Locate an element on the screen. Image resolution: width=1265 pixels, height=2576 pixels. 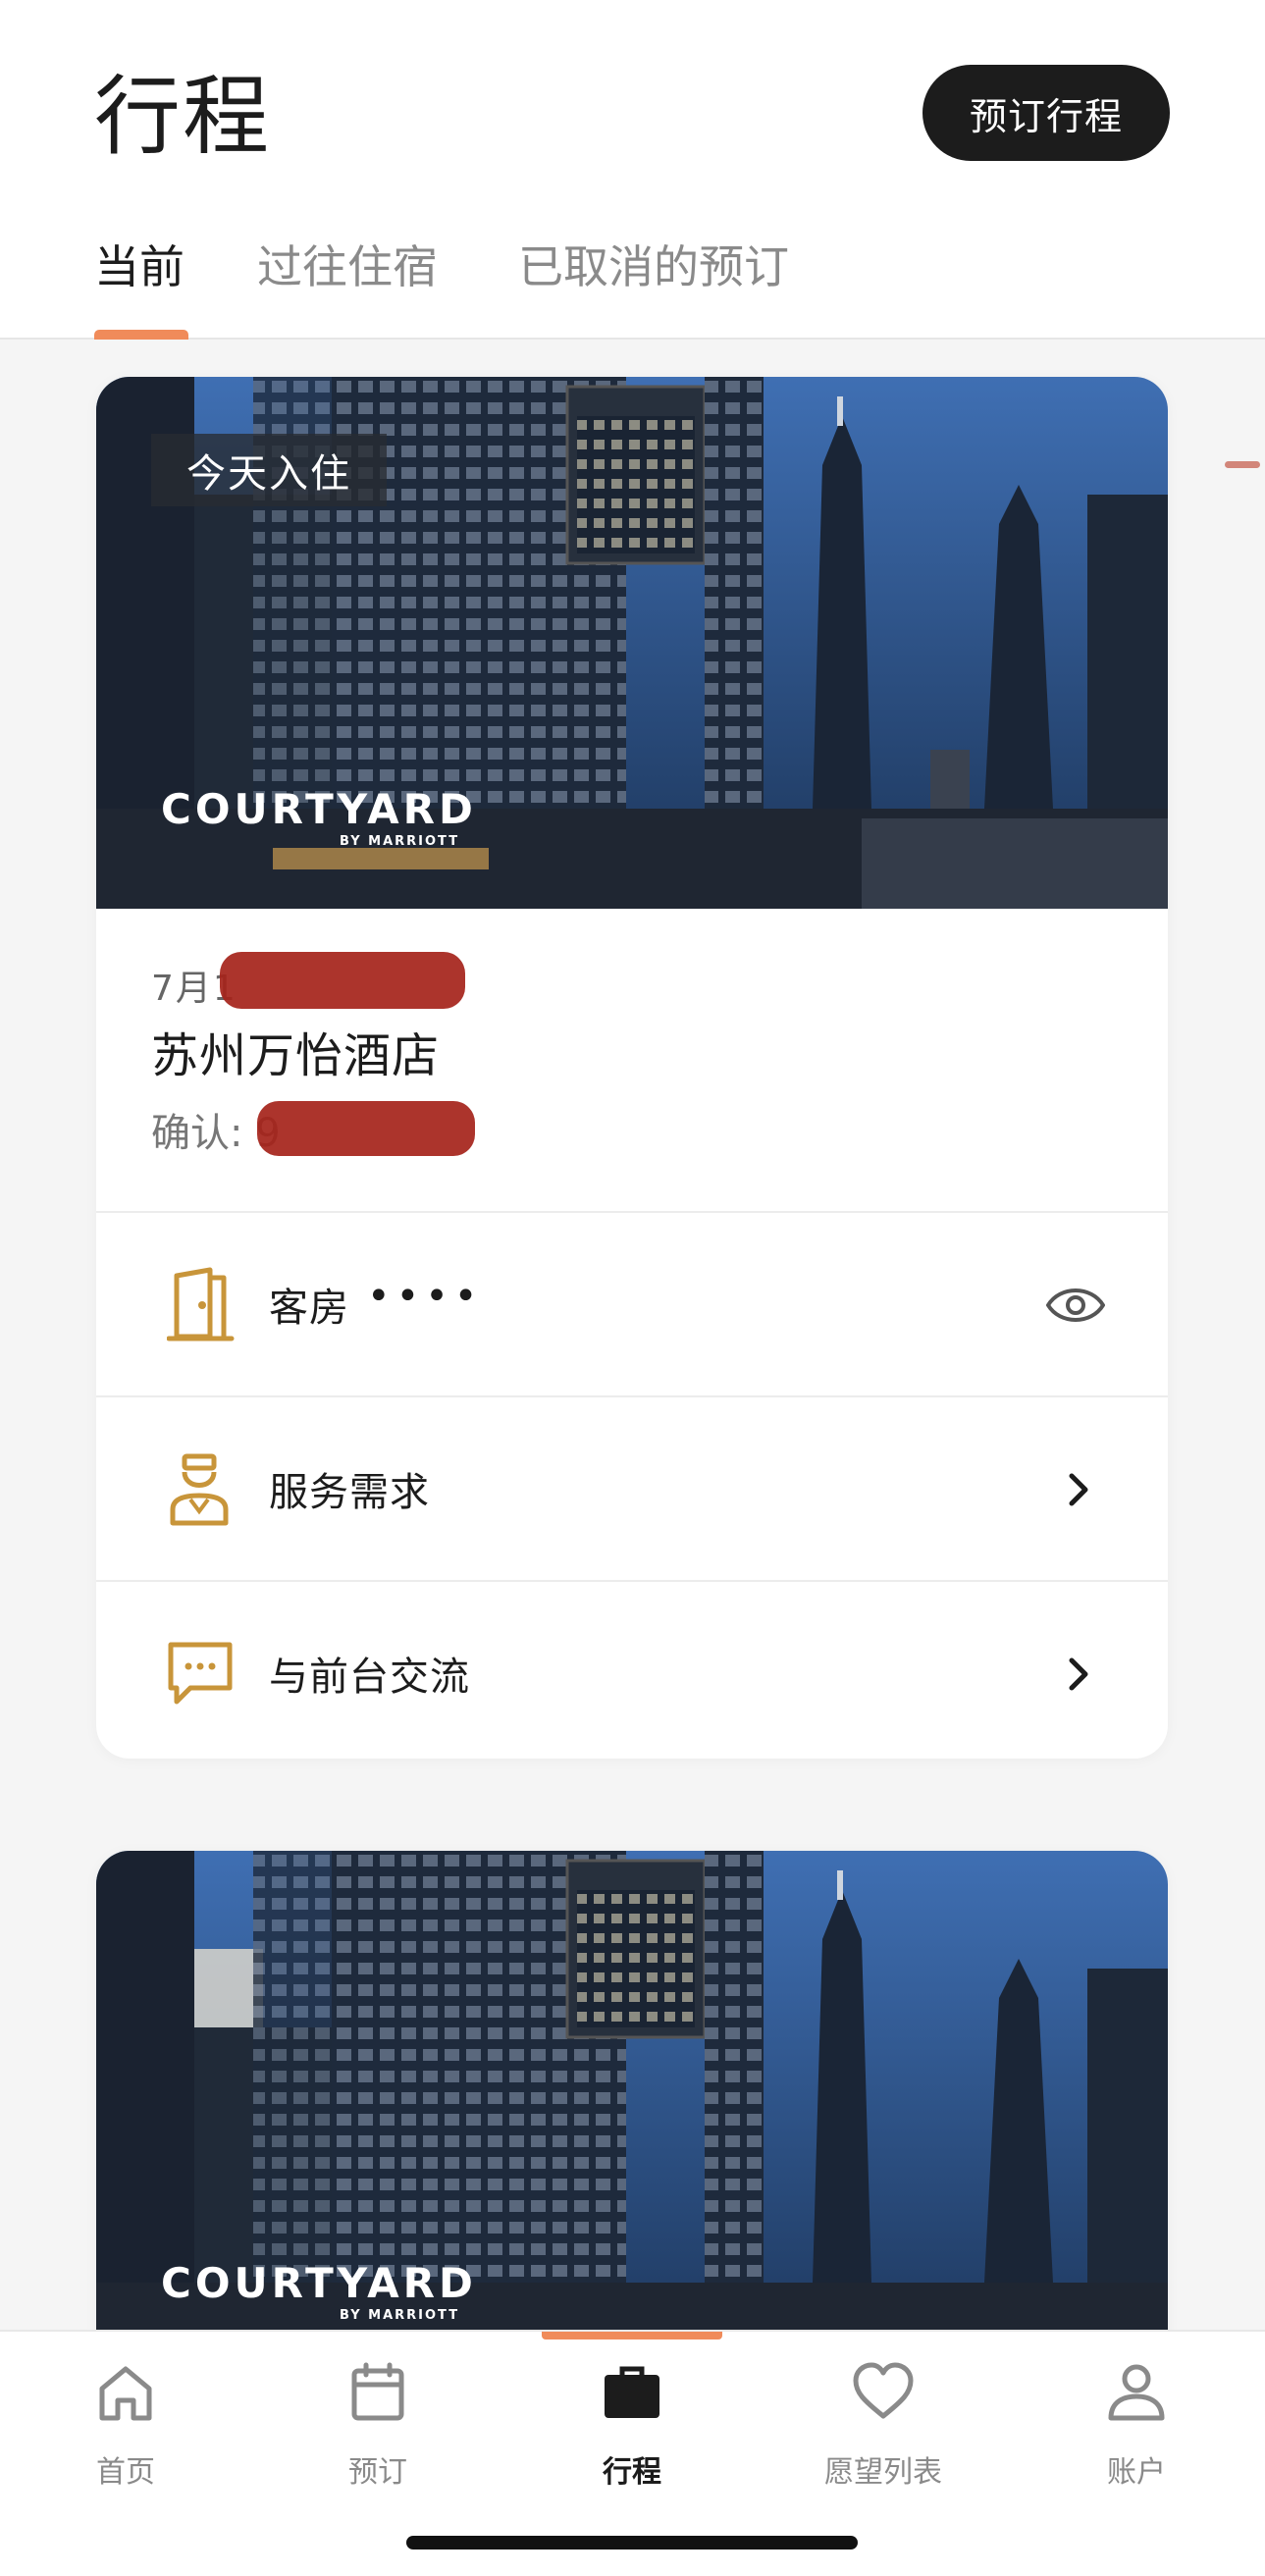
chat-bubble-icon is located at coordinates (200, 1673).